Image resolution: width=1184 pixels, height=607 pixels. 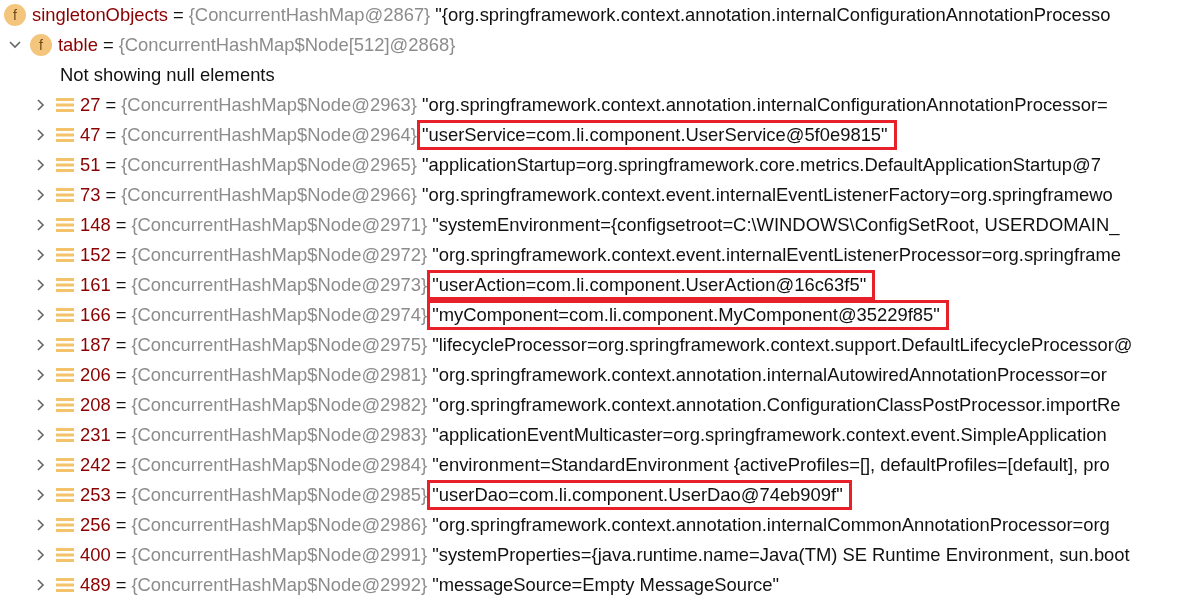 I want to click on entry-key: 231, so click(x=95, y=435).